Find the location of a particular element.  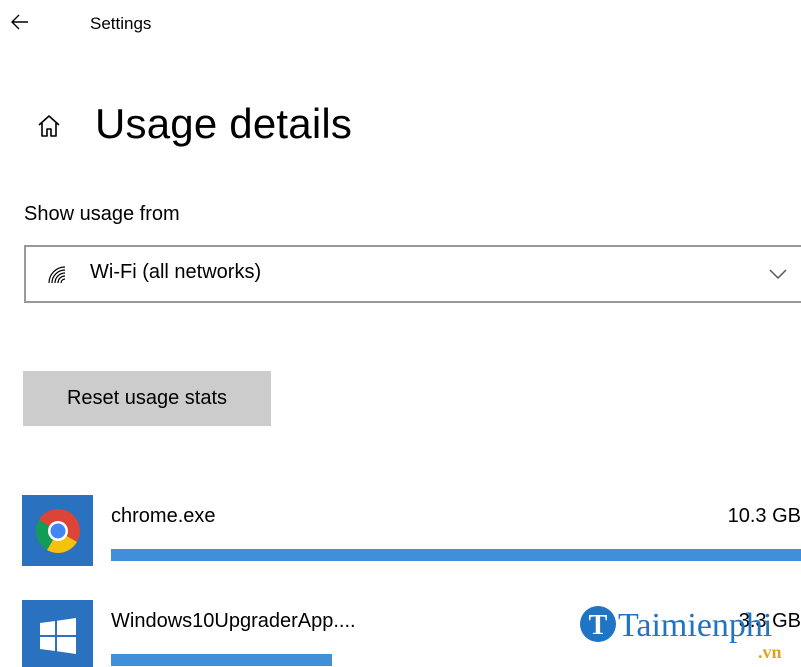

show-usage-label: Show usage from is located at coordinates (102, 214).